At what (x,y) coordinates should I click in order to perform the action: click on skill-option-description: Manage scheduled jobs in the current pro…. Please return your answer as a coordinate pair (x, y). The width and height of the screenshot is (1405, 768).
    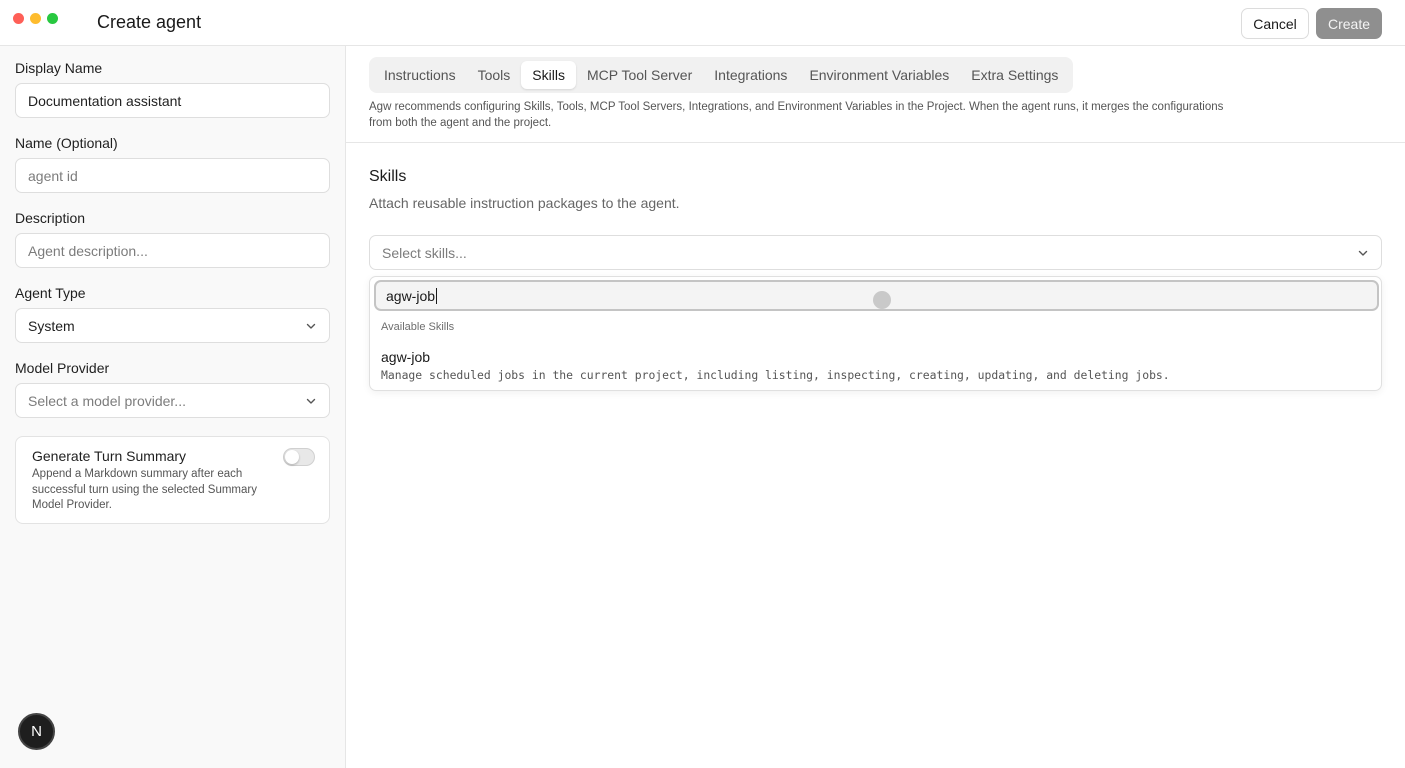
    Looking at the image, I should click on (775, 375).